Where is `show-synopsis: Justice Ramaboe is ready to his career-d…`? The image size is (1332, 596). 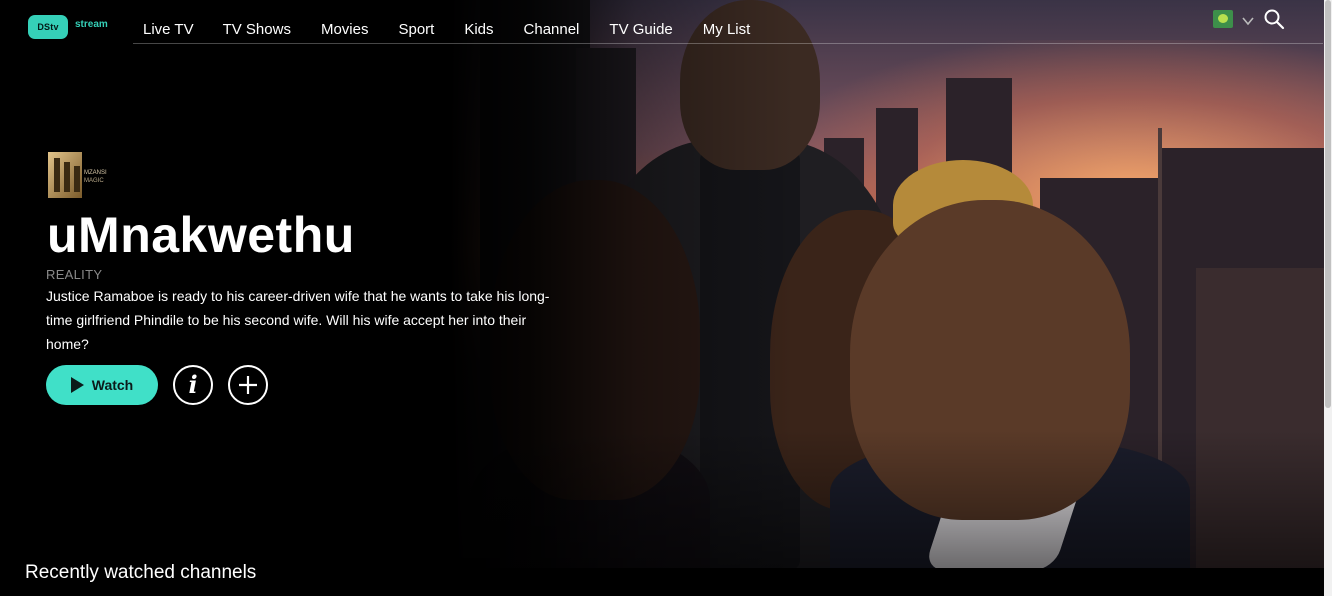 show-synopsis: Justice Ramaboe is ready to his career-d… is located at coordinates (298, 320).